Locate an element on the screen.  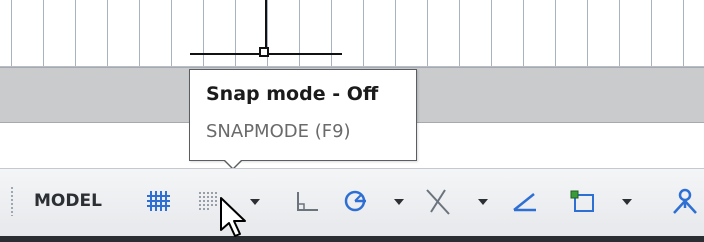
isodraft-dropdown-arrow-icon is located at coordinates (483, 201).